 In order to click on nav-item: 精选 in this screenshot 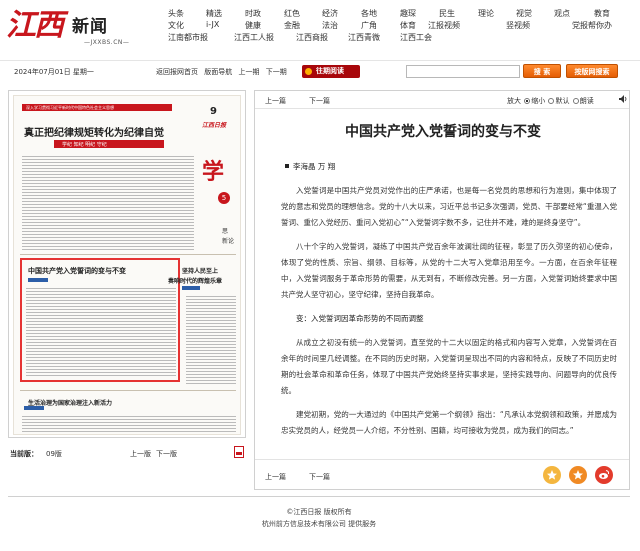, I will do `click(214, 13)`.